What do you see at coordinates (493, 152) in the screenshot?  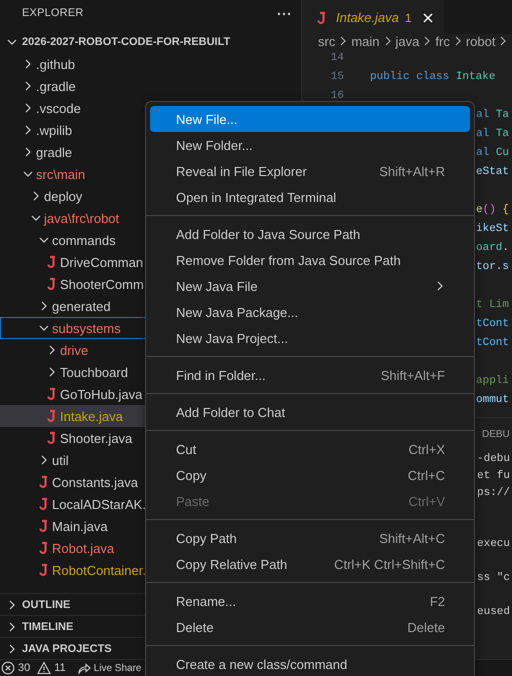 I see `code-line: al Cu` at bounding box center [493, 152].